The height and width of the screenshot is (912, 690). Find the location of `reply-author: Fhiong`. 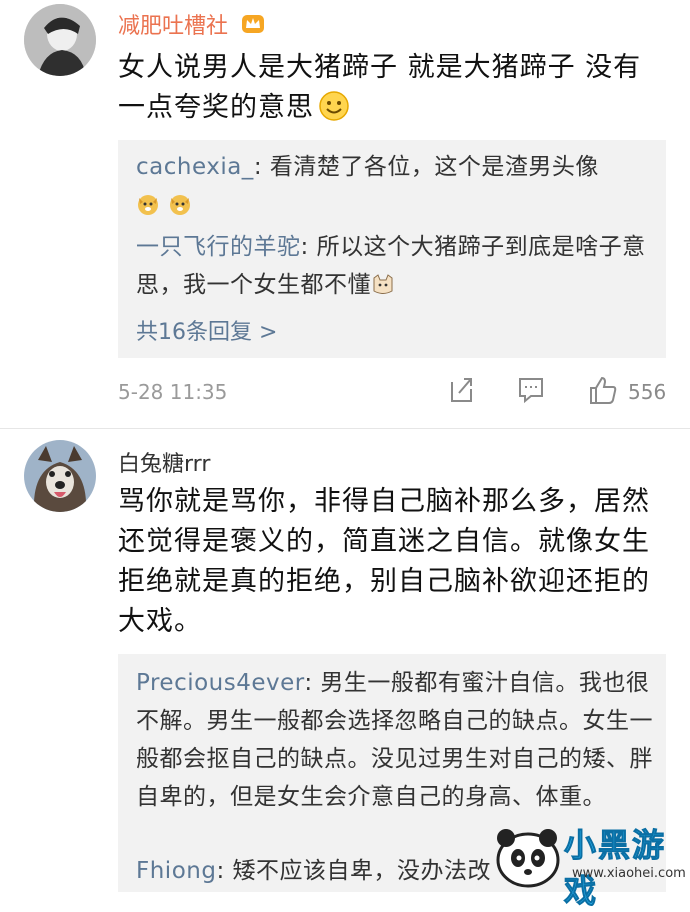

reply-author: Fhiong is located at coordinates (176, 871).